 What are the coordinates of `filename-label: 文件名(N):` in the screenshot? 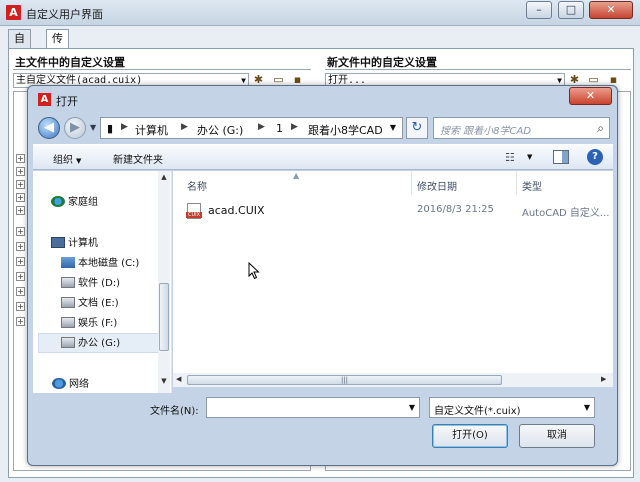 It's located at (174, 411).